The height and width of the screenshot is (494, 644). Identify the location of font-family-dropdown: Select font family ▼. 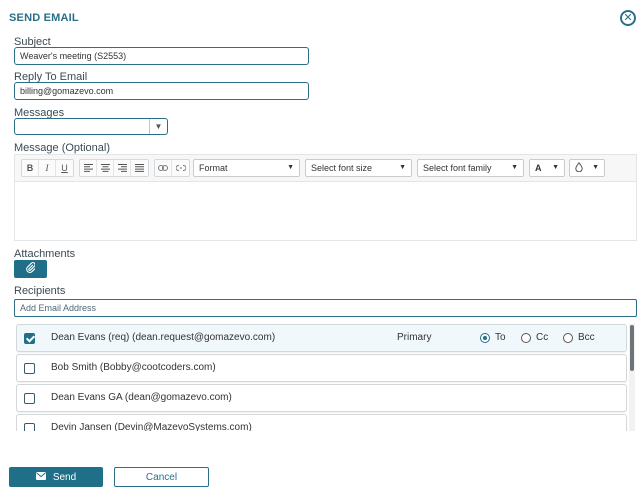
(470, 168).